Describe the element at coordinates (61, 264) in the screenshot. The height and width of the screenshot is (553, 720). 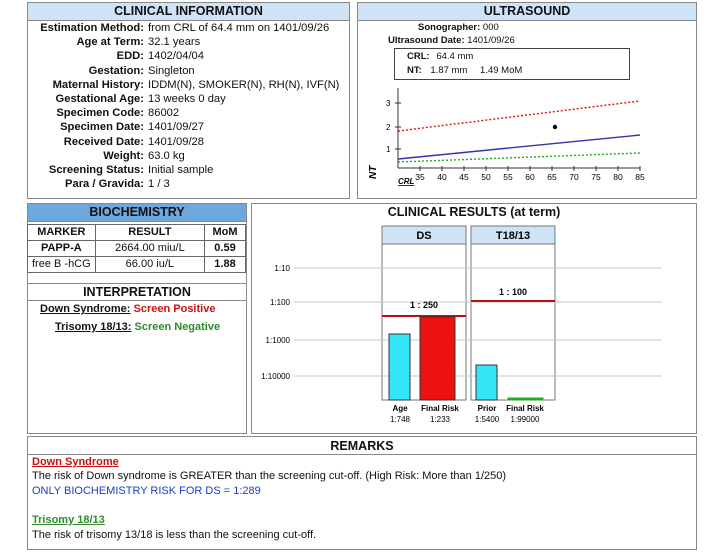
I see `marker-cell: free B -hCG` at that location.